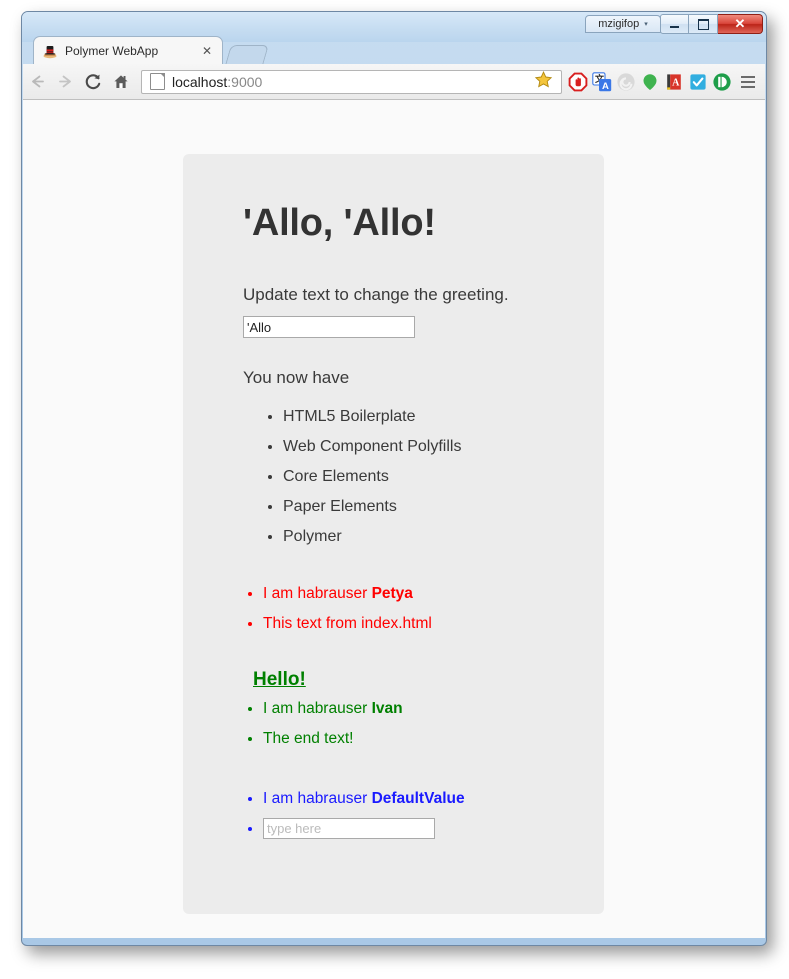 This screenshot has width=789, height=979. I want to click on list-item: The end text!, so click(433, 739).